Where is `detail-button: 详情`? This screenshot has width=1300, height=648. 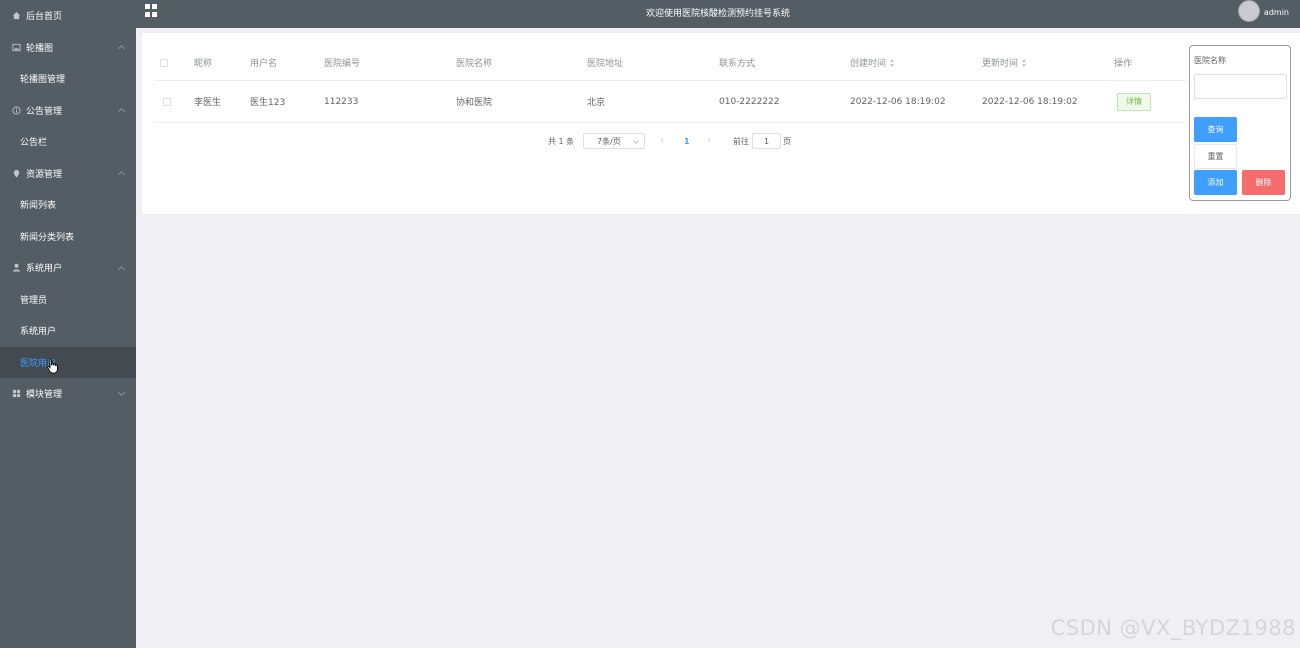
detail-button: 详情 is located at coordinates (1134, 101).